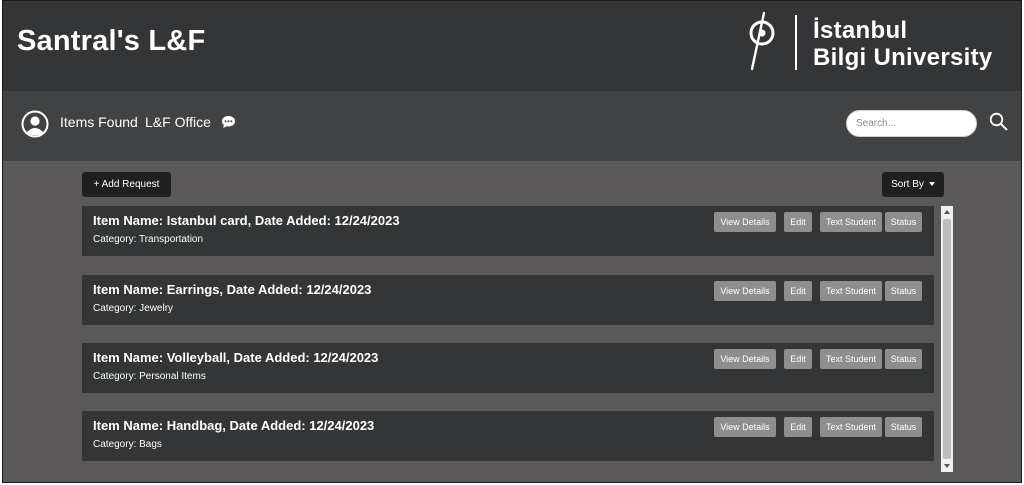  Describe the element at coordinates (148, 239) in the screenshot. I see `item-category: Category: Transportation` at that location.